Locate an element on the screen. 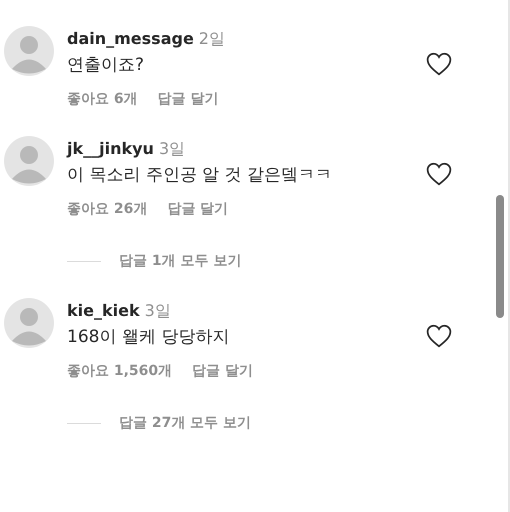 This screenshot has width=510, height=512. username: dain_message is located at coordinates (130, 38).